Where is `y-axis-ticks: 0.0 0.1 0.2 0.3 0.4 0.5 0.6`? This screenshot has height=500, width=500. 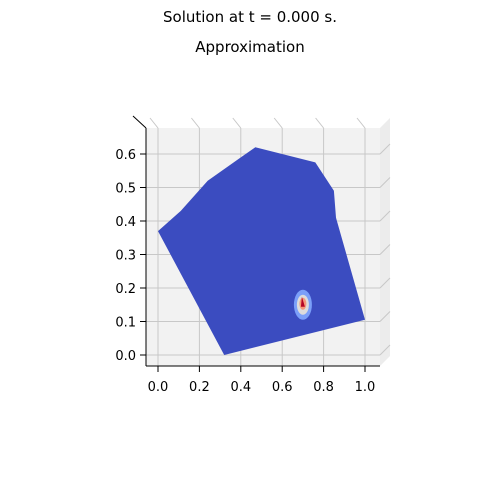 y-axis-ticks: 0.0 0.1 0.2 0.3 0.4 0.5 0.6 is located at coordinates (130, 256).